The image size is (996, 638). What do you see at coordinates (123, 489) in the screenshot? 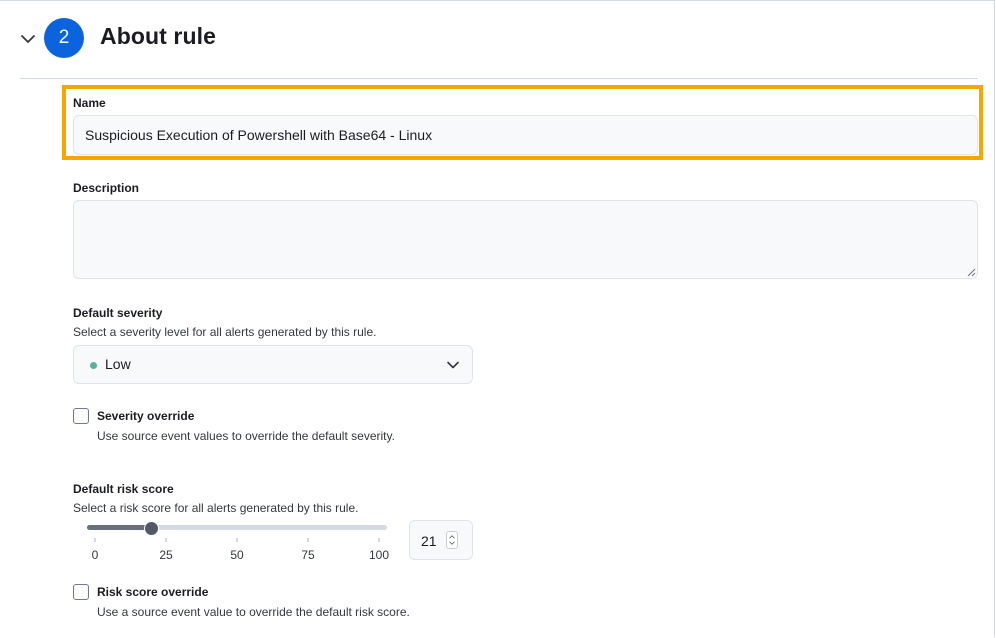
I see `default-risk-score-label: Default risk score` at bounding box center [123, 489].